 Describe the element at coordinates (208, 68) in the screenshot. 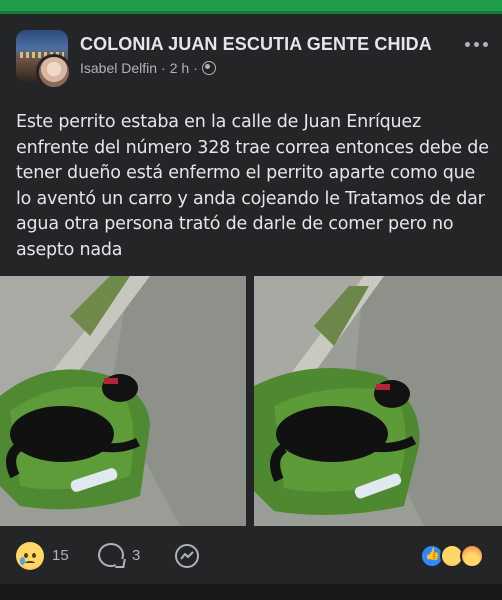

I see `globe-icon` at that location.